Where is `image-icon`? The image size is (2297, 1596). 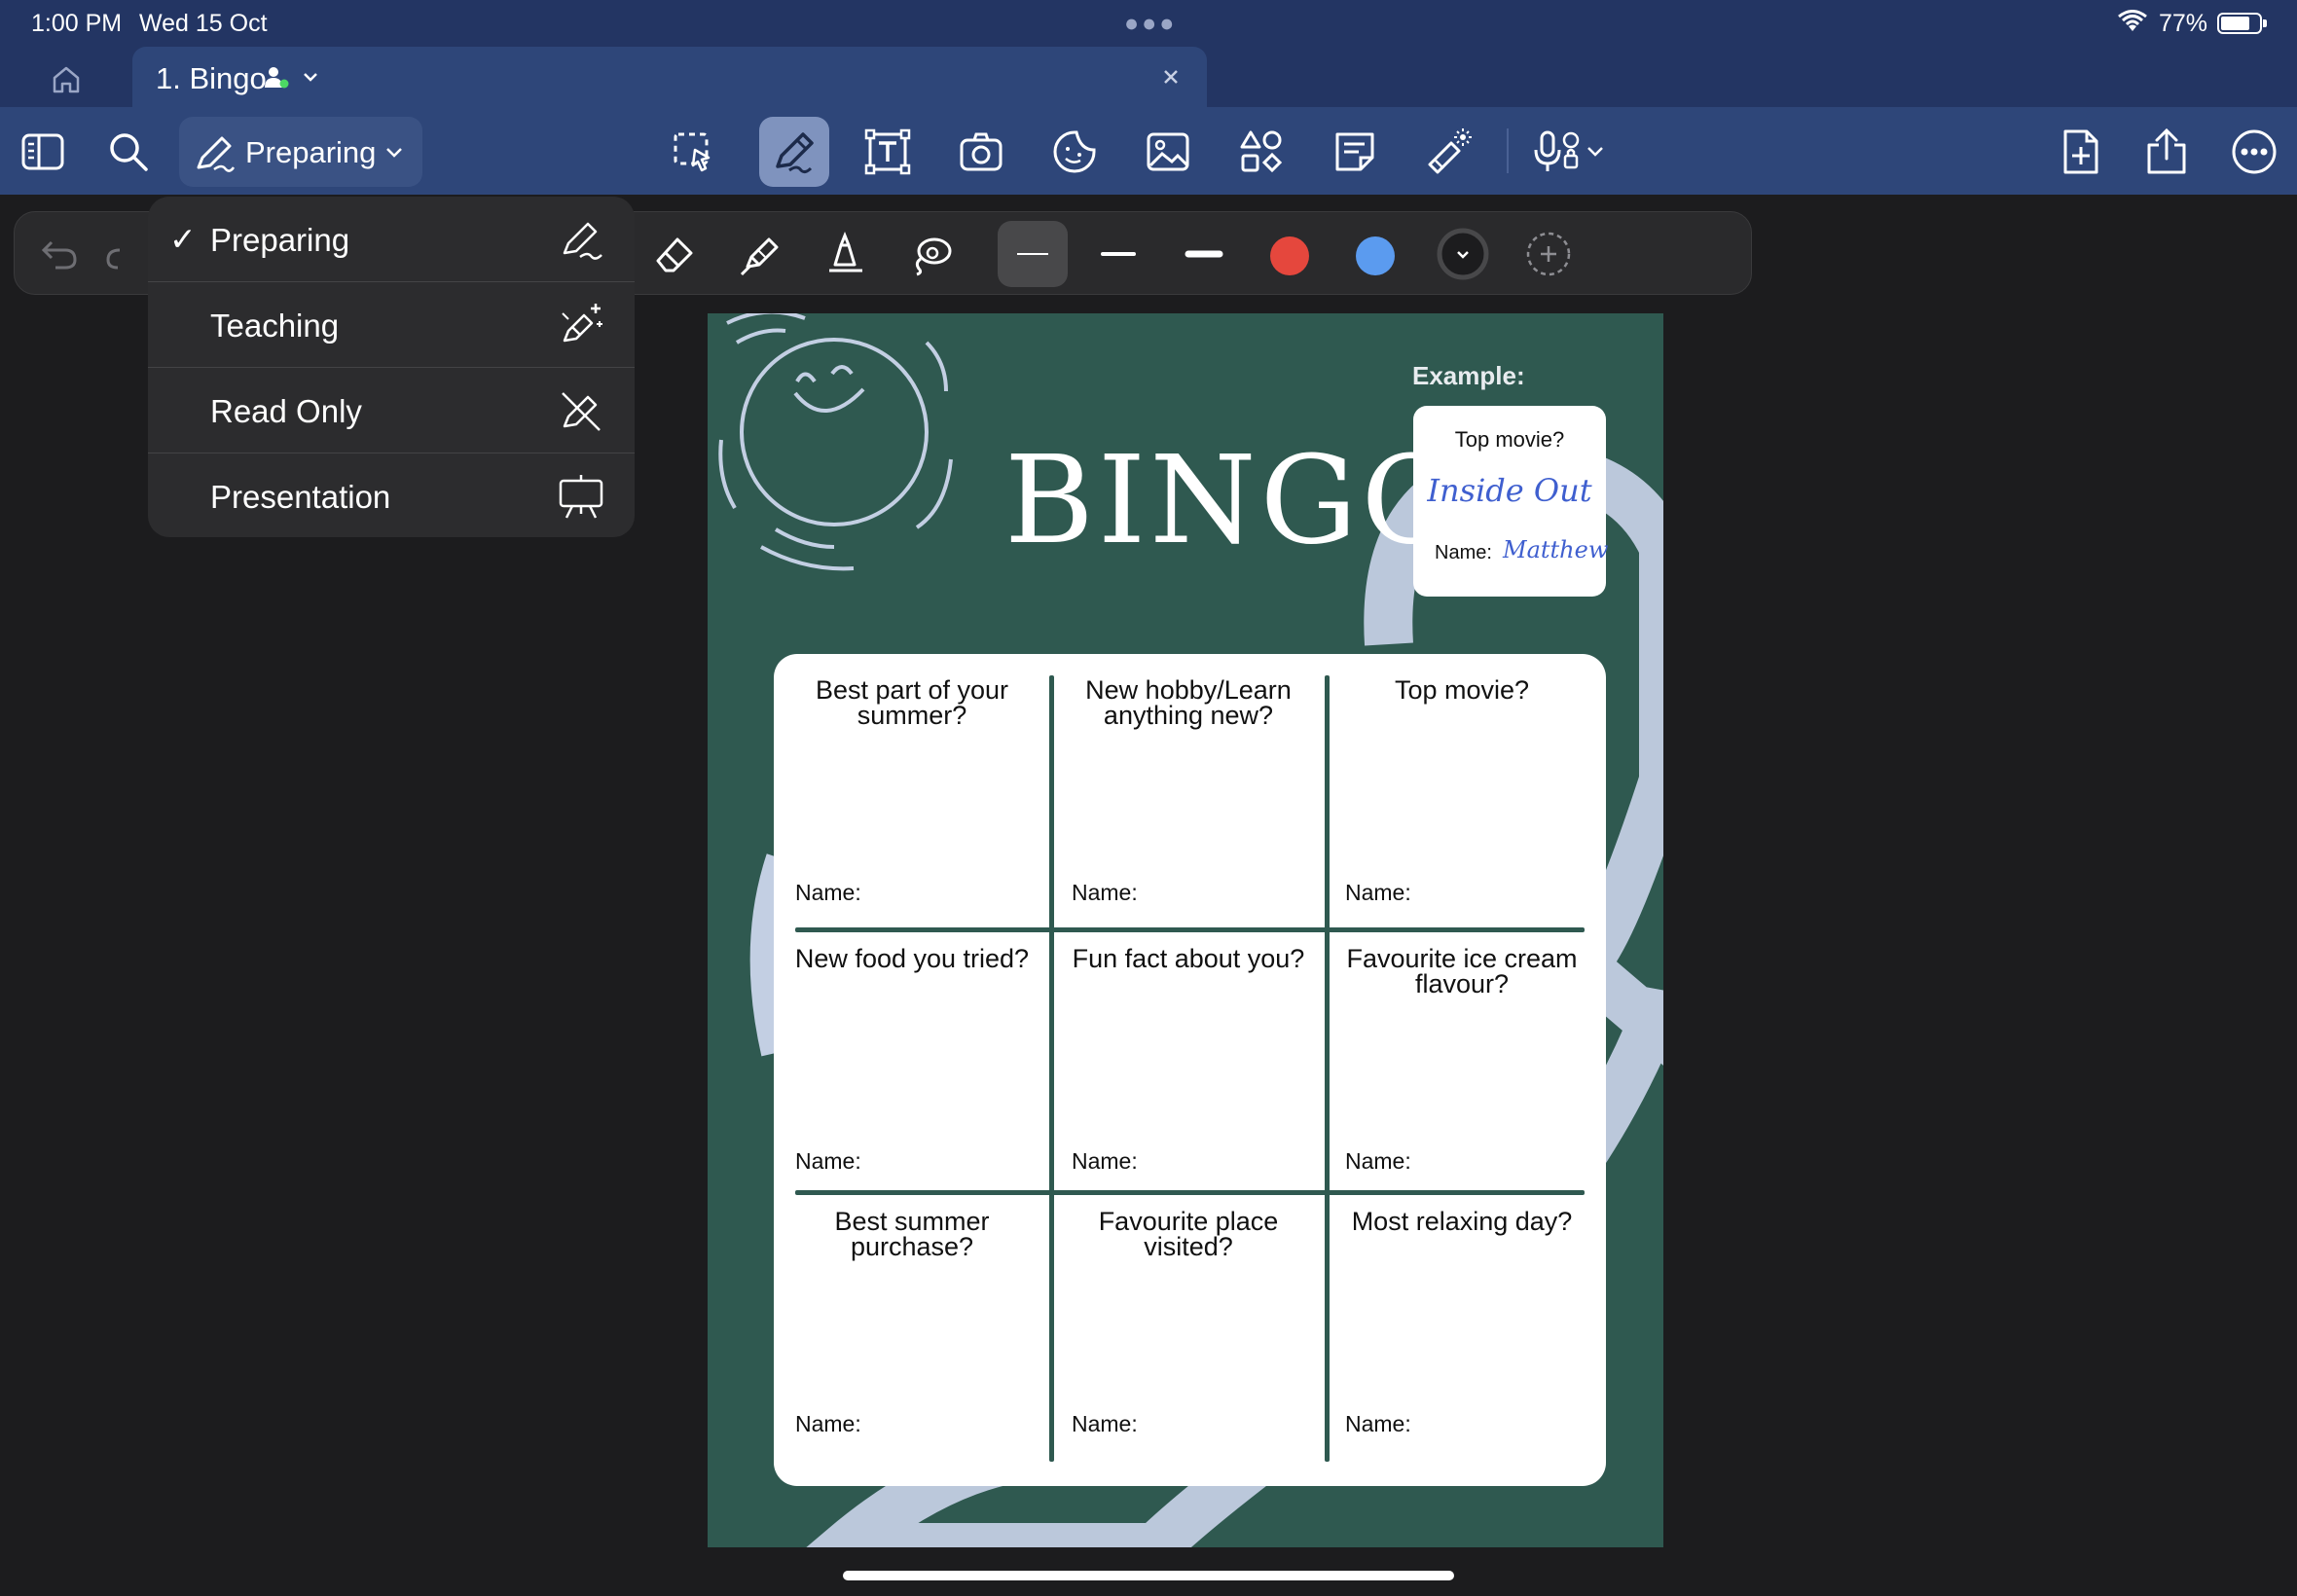 image-icon is located at coordinates (1168, 152).